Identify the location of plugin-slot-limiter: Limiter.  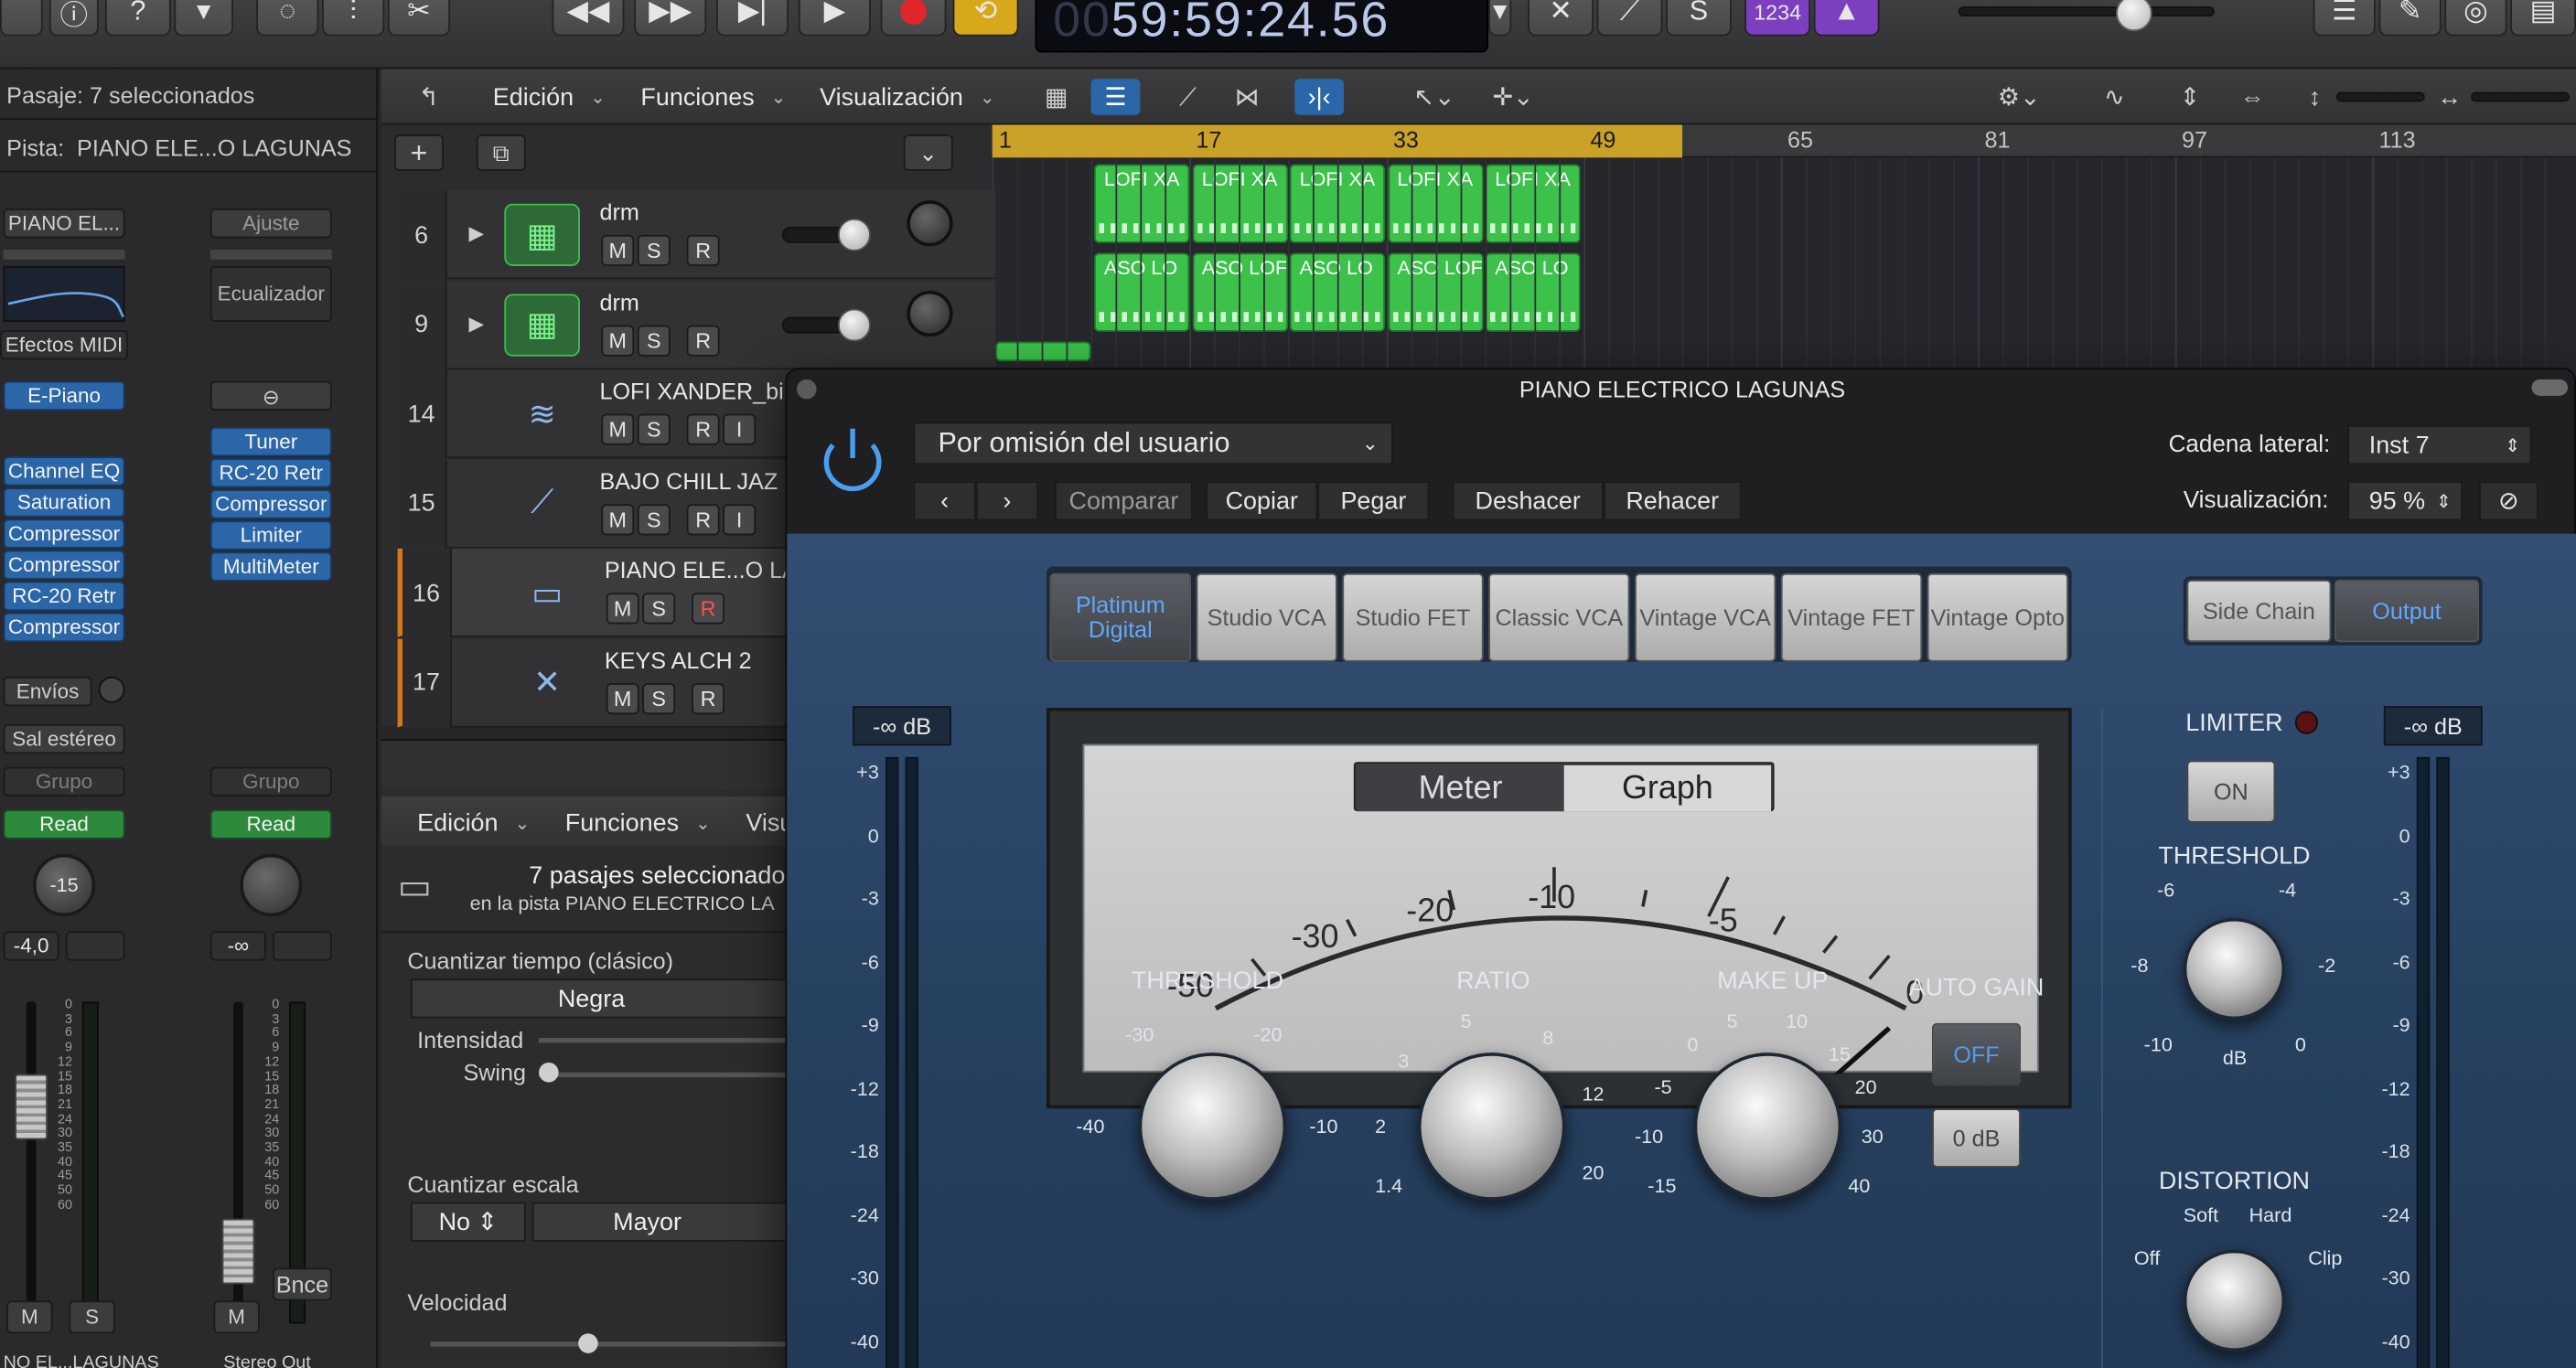
(271, 535).